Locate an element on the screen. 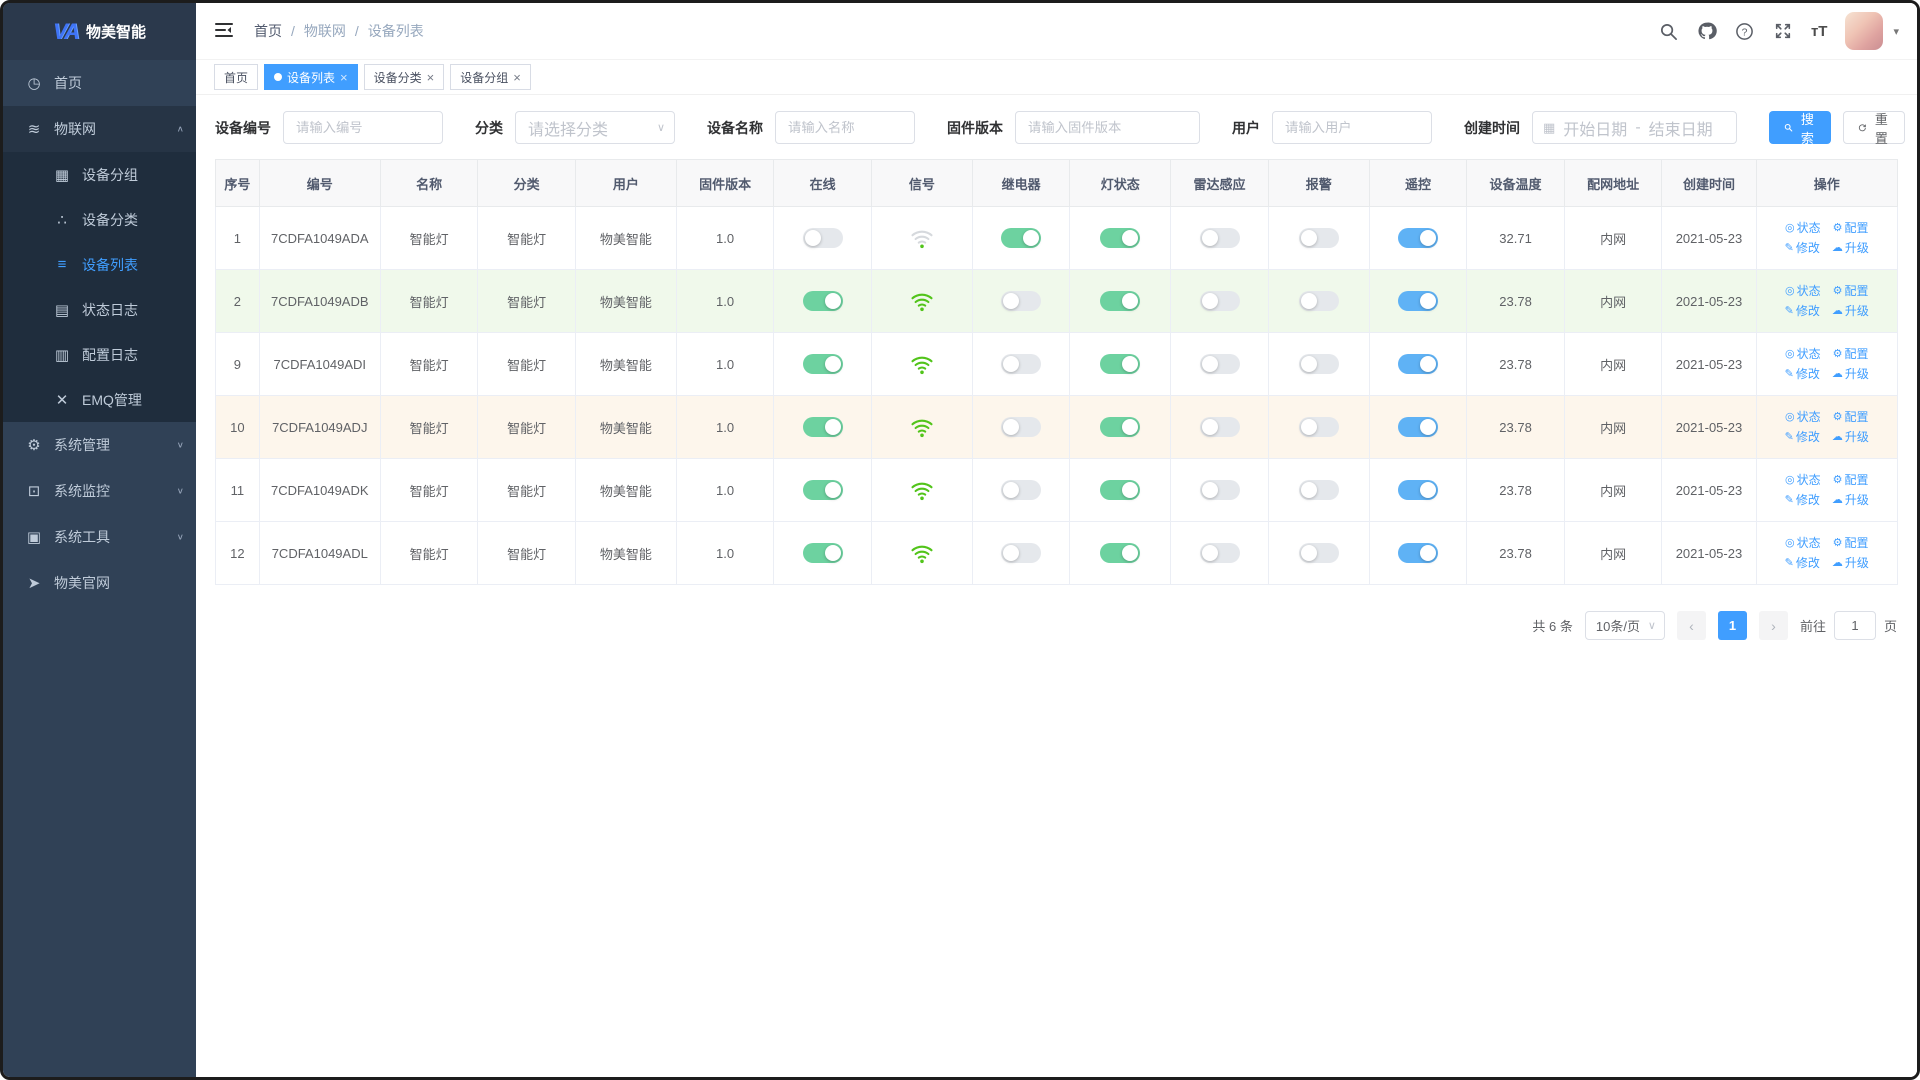 This screenshot has width=1920, height=1080. sidebar-item-system-monitor: ⊡ 系统监控 ∨ is located at coordinates (99, 491).